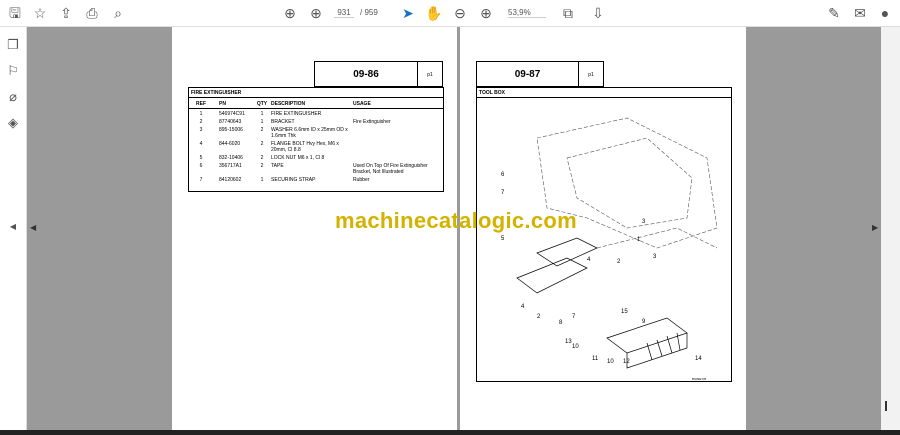  Describe the element at coordinates (231, 158) in the screenshot. I see `pn-cell: 832-10406` at that location.